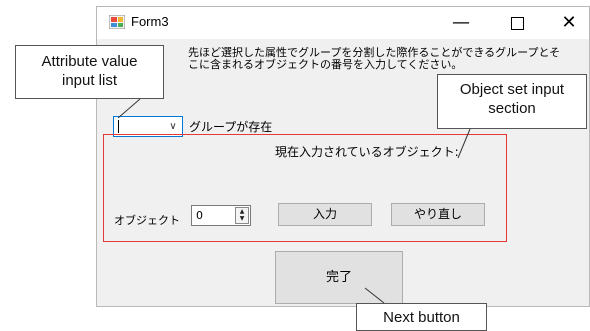 The height and width of the screenshot is (331, 590). What do you see at coordinates (421, 317) in the screenshot?
I see `next-button-callout: Next button` at bounding box center [421, 317].